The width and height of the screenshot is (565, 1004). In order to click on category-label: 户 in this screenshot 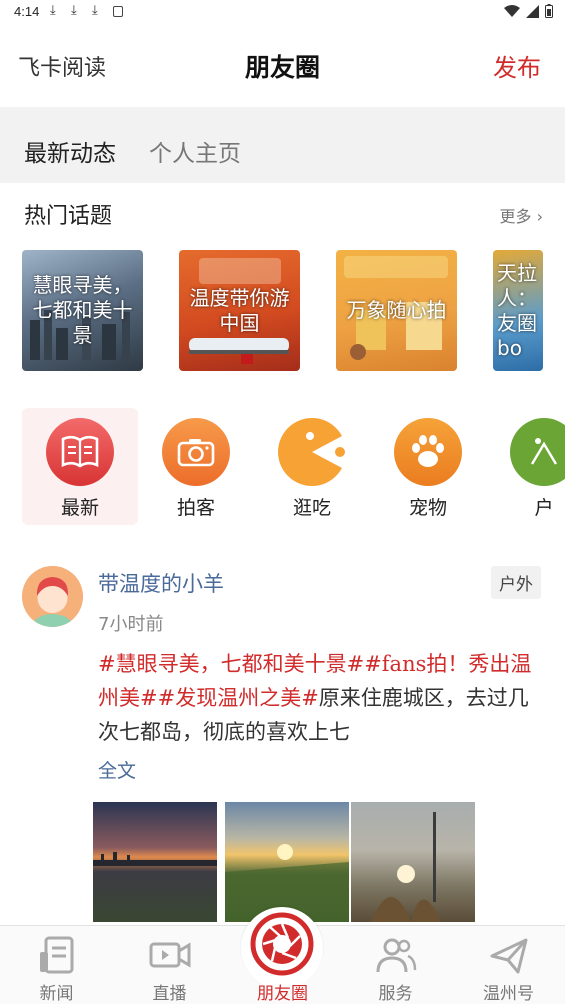, I will do `click(544, 508)`.